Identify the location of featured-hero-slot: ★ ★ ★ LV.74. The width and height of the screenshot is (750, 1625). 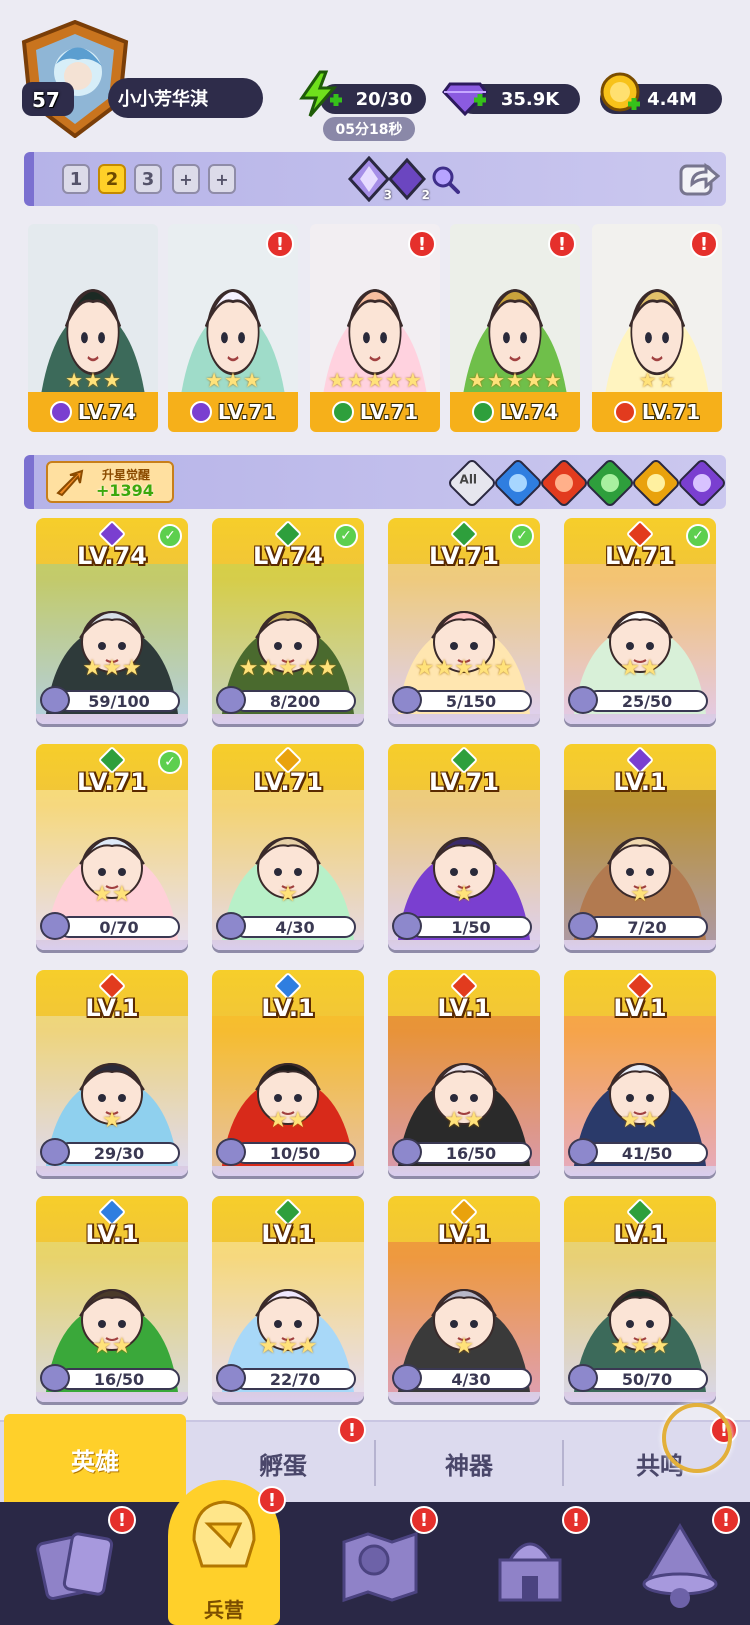
(93, 328).